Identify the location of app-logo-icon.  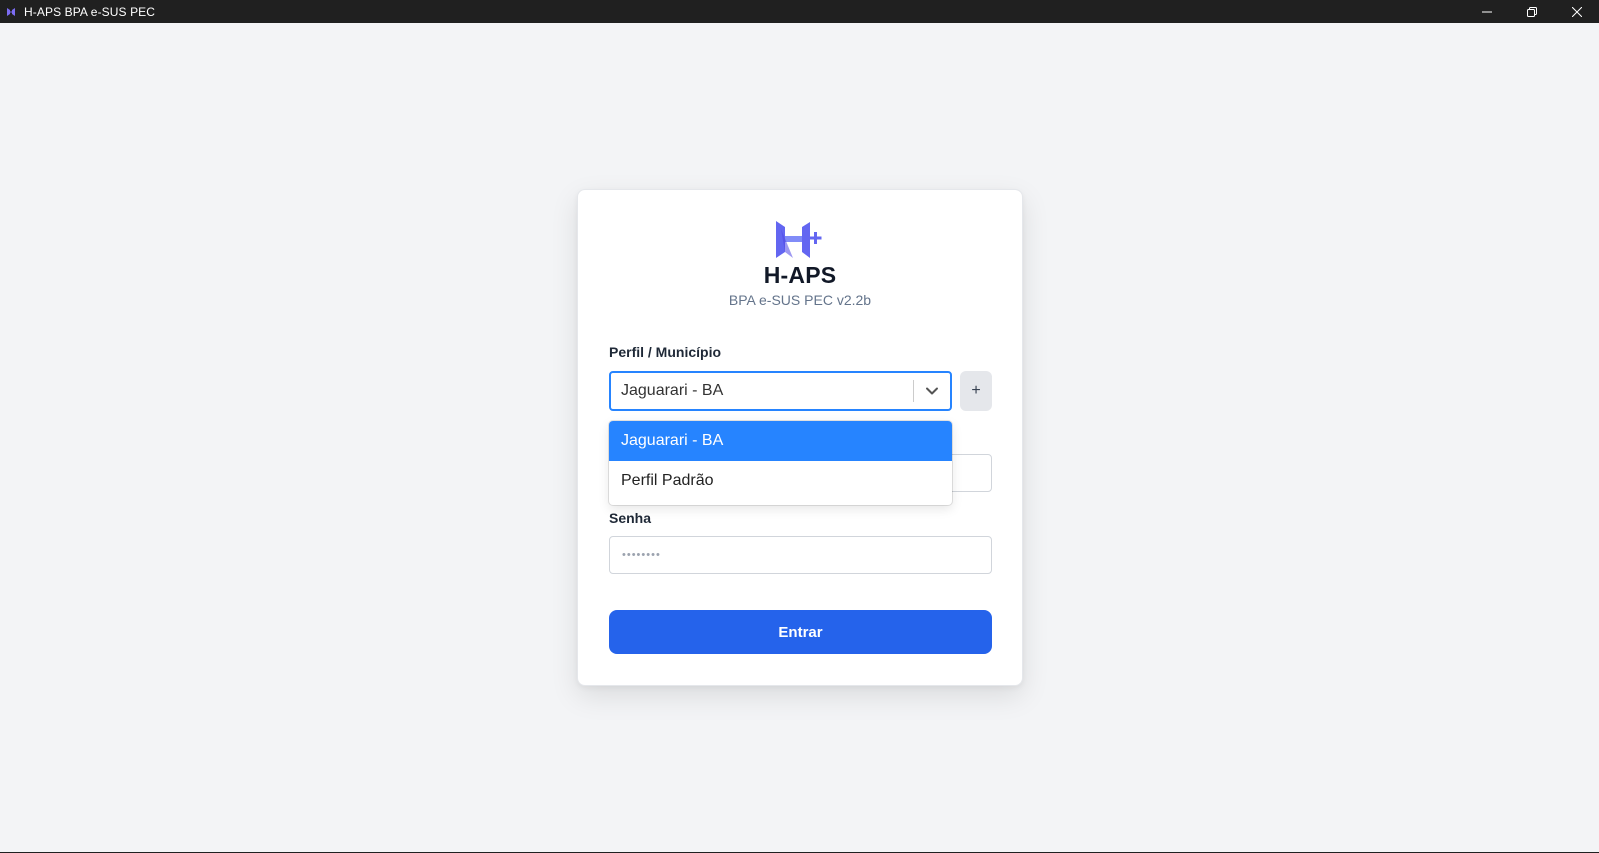
(11, 12).